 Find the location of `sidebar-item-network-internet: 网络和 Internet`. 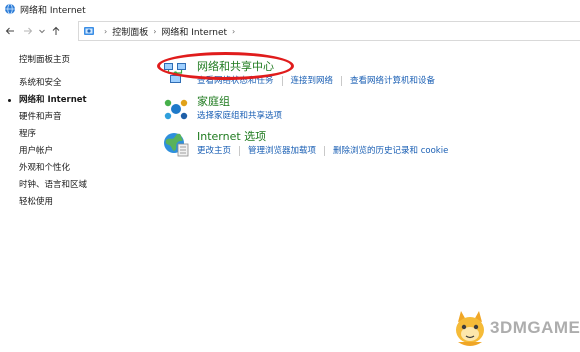

sidebar-item-network-internet: 网络和 Internet is located at coordinates (60, 100).